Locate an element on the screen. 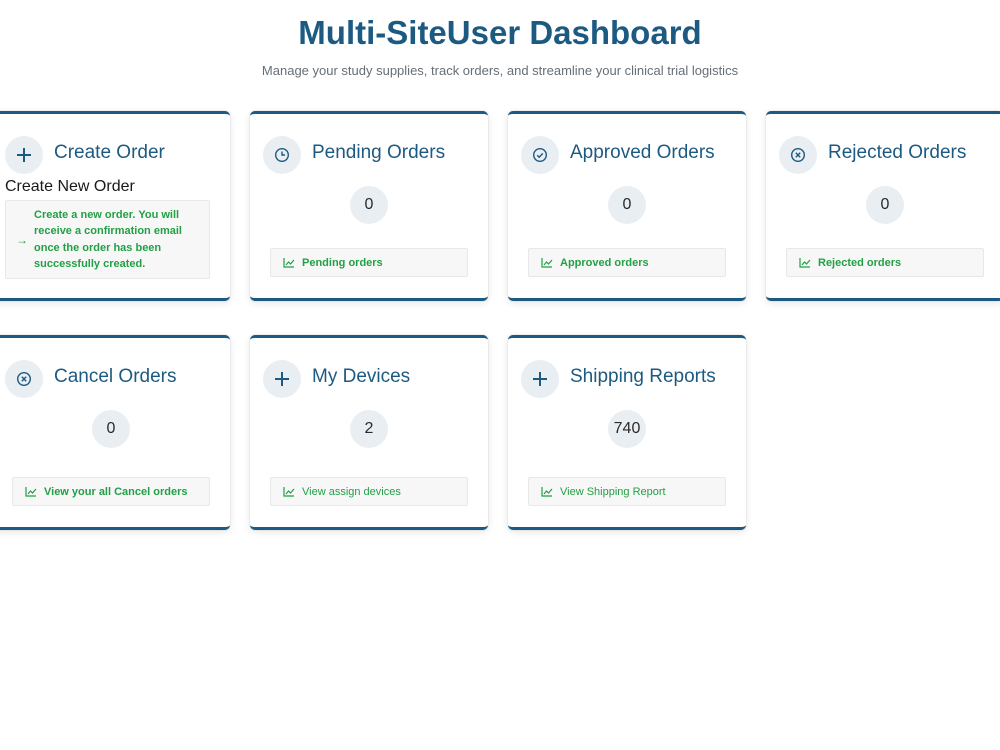 The height and width of the screenshot is (750, 1000). approved-orders-link: Approved orders is located at coordinates (627, 262).